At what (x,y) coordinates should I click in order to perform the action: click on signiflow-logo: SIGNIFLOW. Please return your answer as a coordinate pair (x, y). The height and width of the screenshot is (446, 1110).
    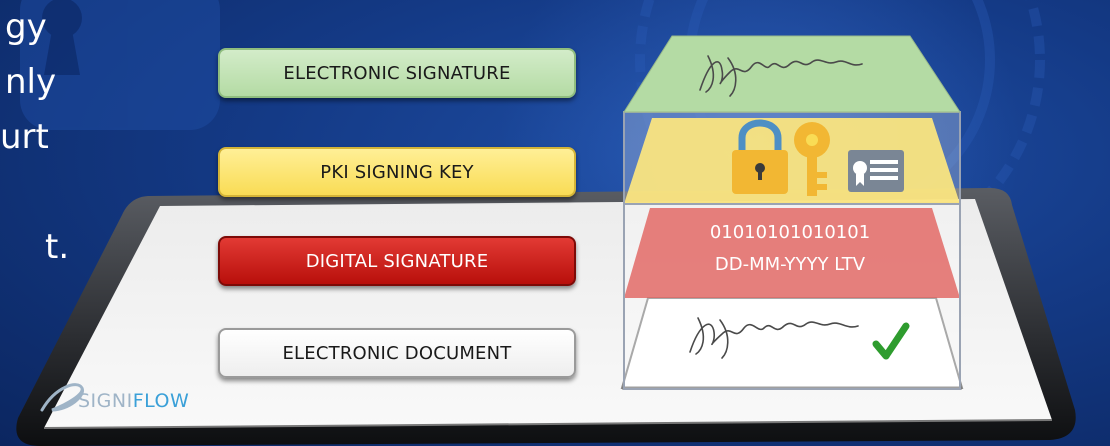
    Looking at the image, I should click on (133, 401).